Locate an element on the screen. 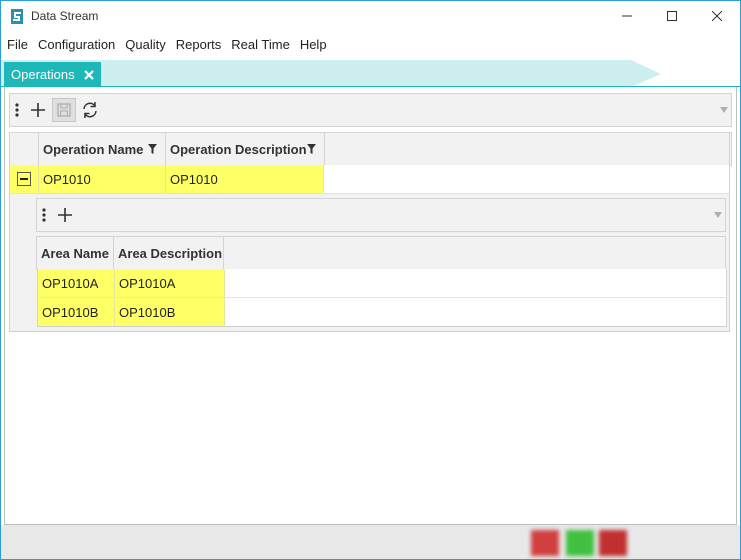 This screenshot has height=560, width=741. tab-strip: Operations is located at coordinates (370, 73).